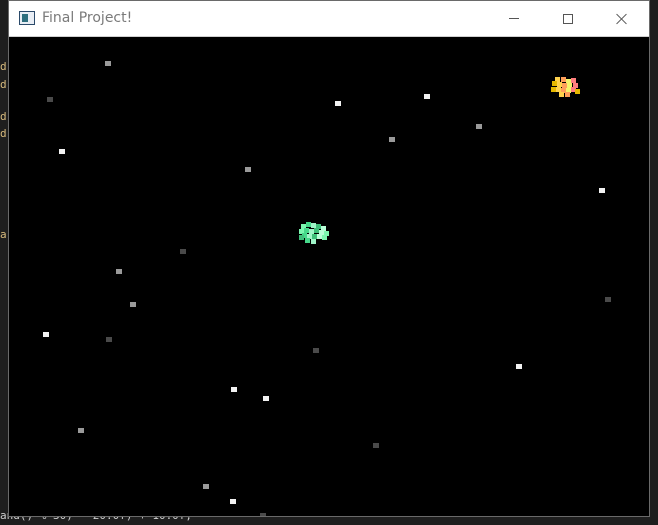  I want to click on close-icon, so click(622, 19).